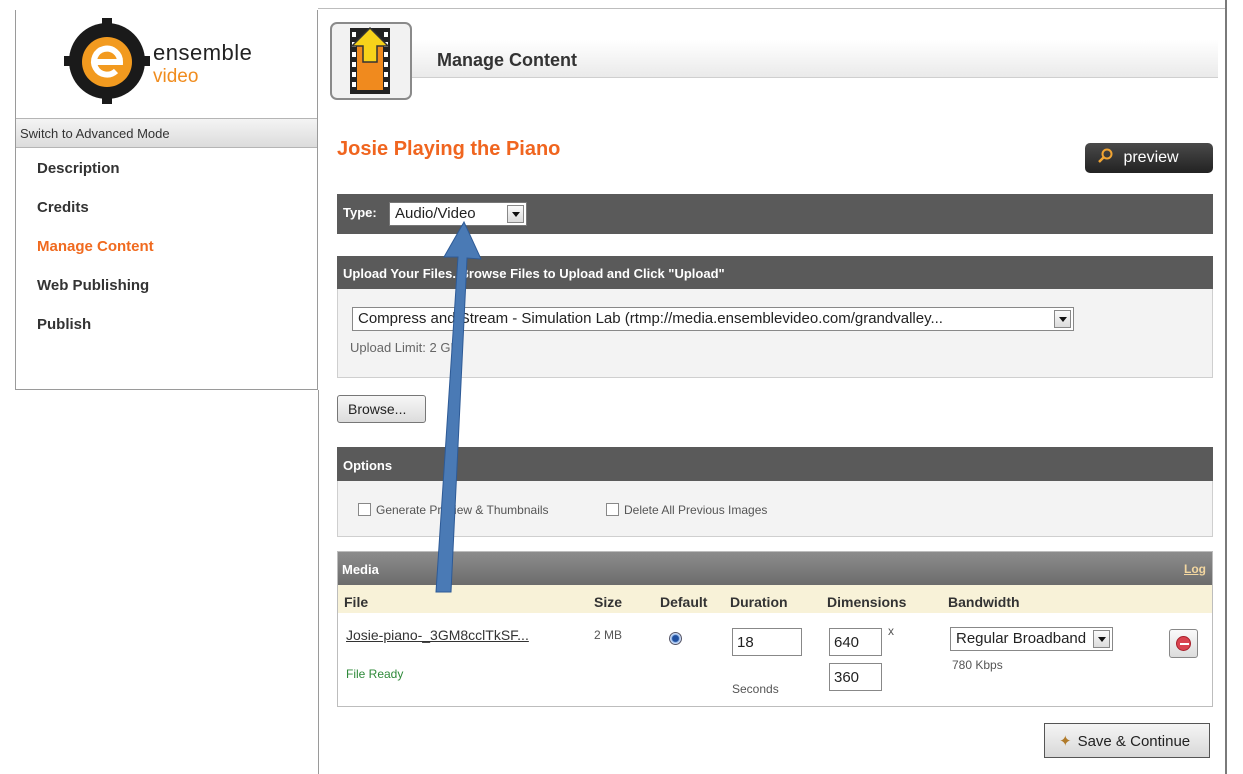  I want to click on media-header: Media Log, so click(775, 568).